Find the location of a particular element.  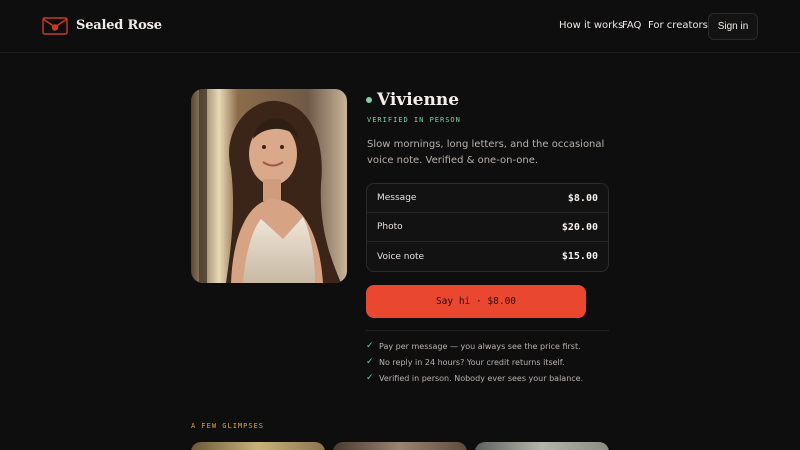

nav-link-faq: FAQ is located at coordinates (631, 25).